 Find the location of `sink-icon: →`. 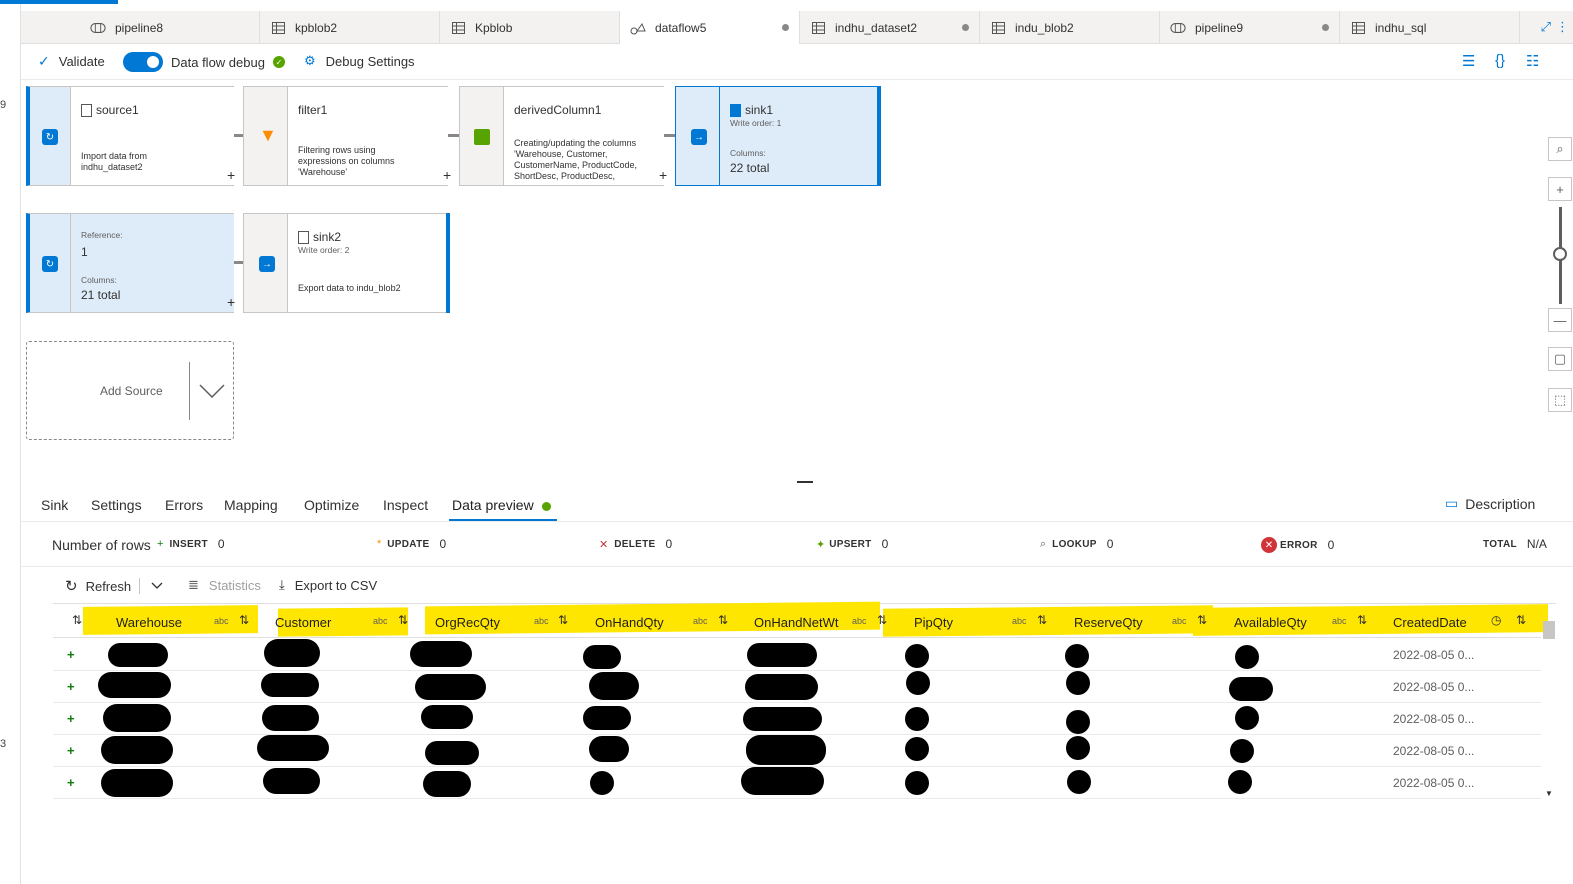

sink-icon: → is located at coordinates (267, 264).